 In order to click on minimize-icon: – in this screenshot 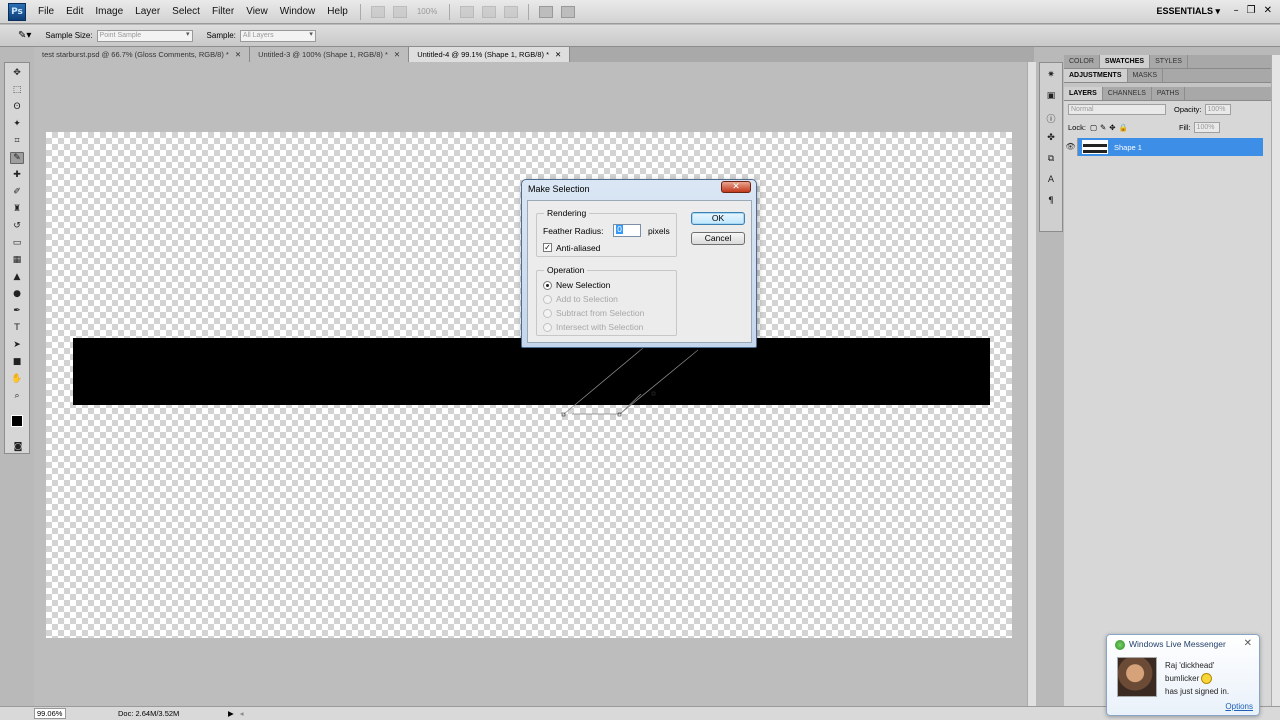, I will do `click(1236, 10)`.